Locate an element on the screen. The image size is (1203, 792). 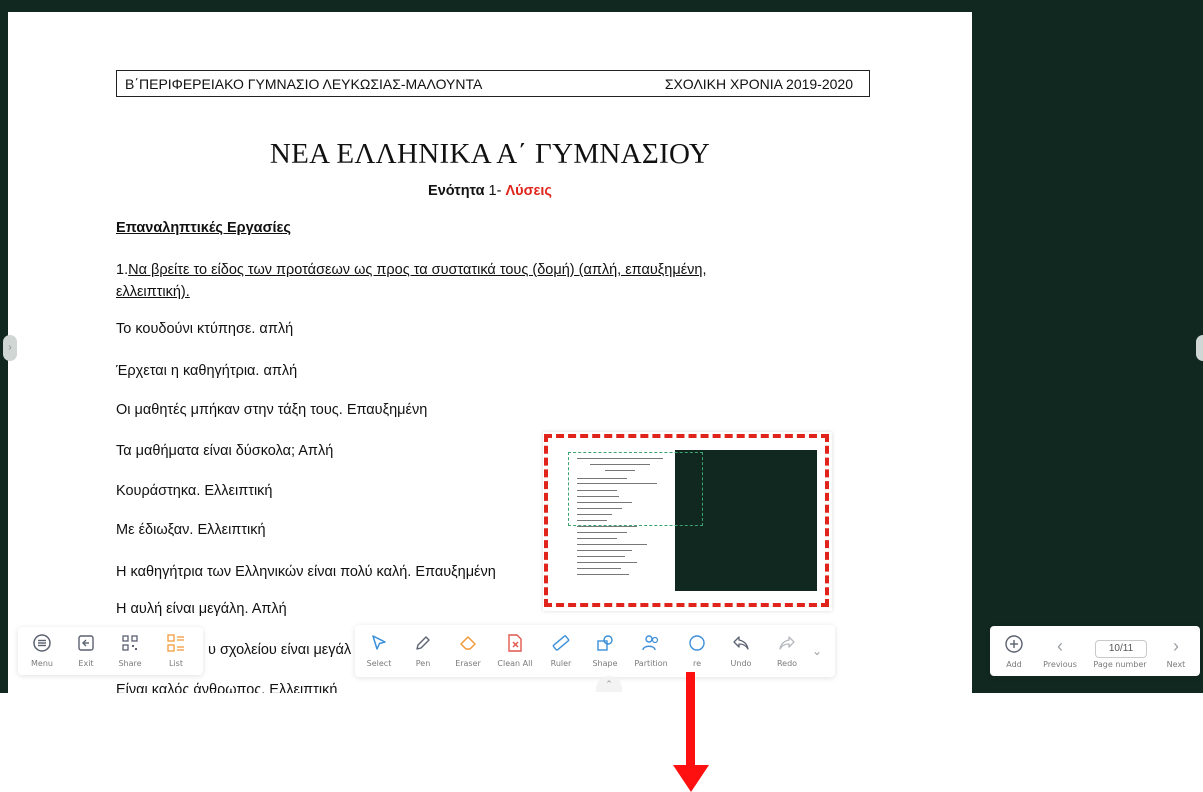
annotation-arrow-shaft is located at coordinates (690, 719).